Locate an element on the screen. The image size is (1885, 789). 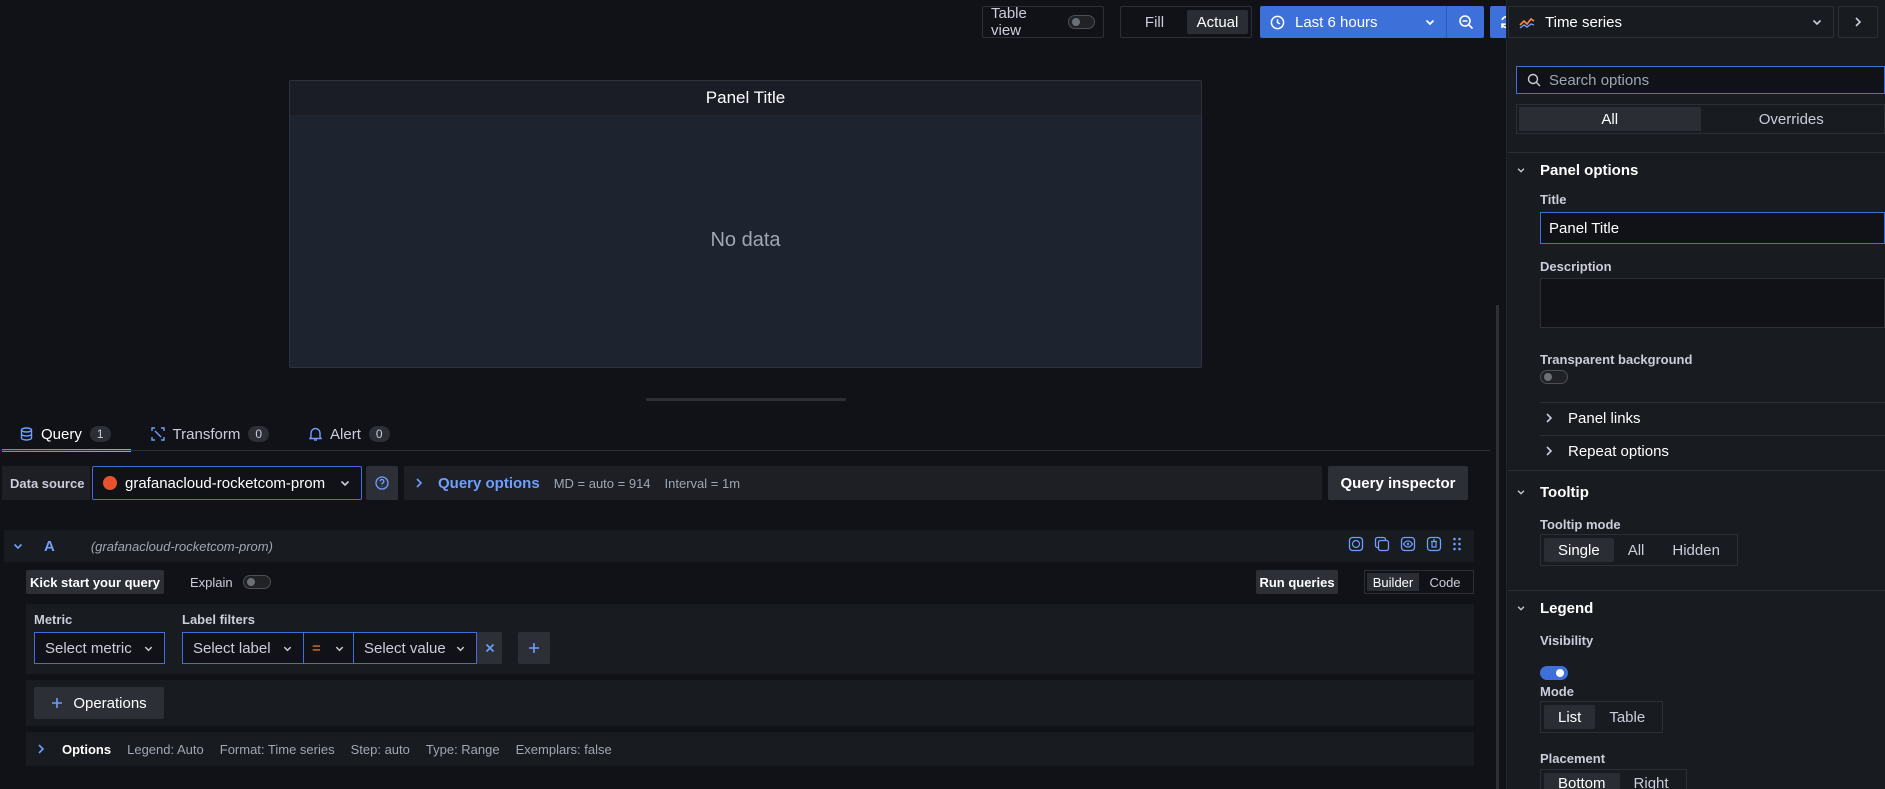
bell-icon is located at coordinates (316, 434).